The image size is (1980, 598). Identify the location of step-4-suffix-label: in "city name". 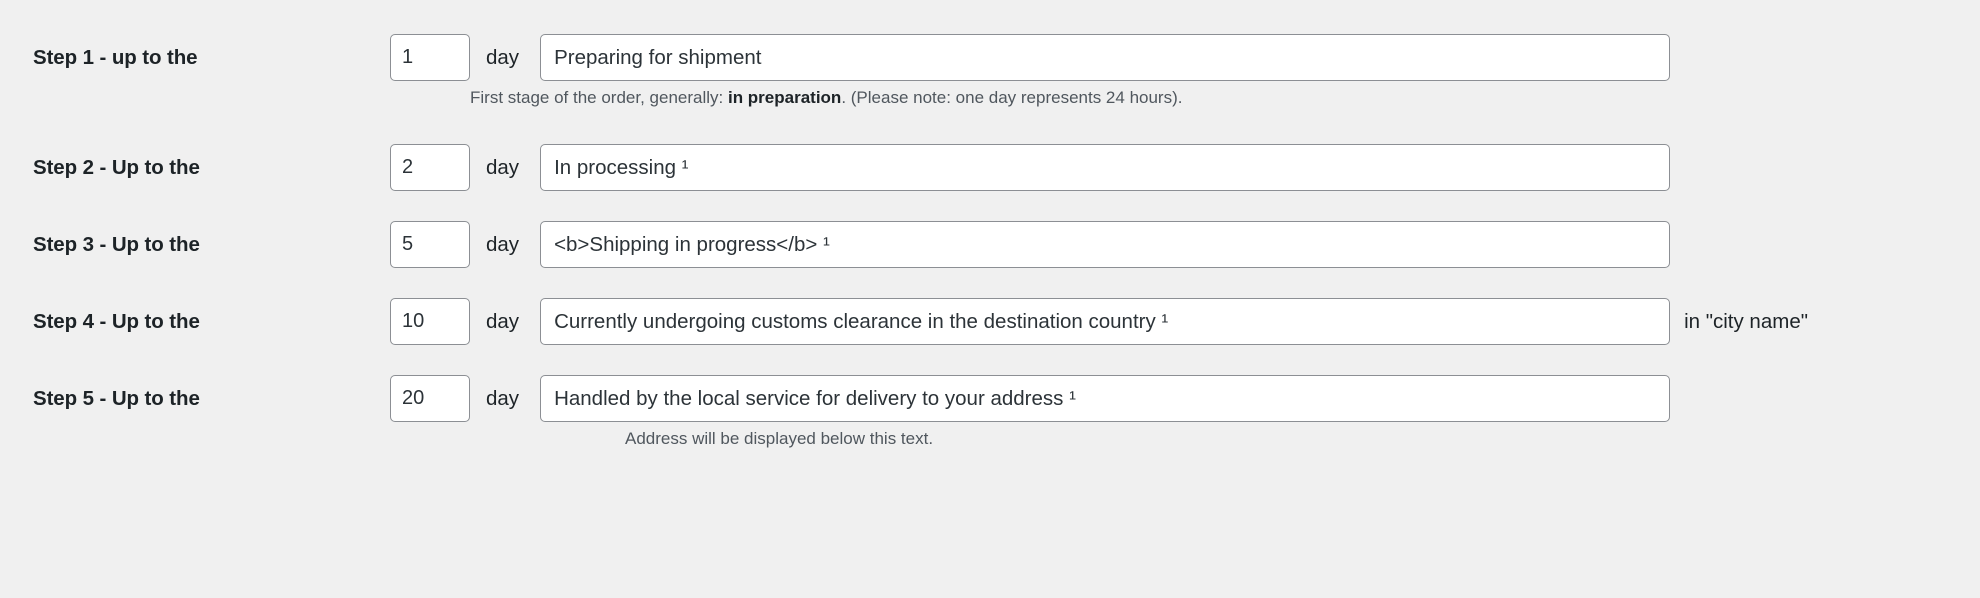
(1746, 321).